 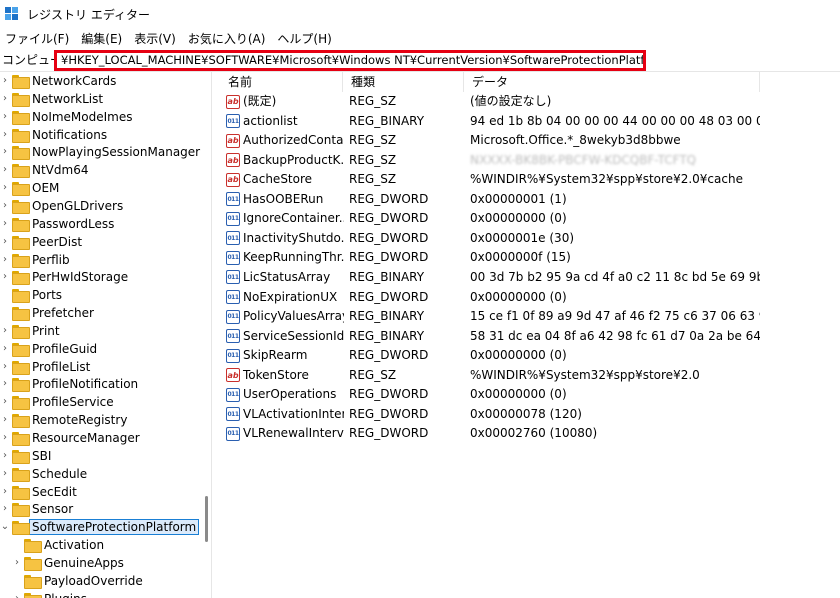 What do you see at coordinates (77, 581) in the screenshot?
I see `tree-item: PayloadOverride` at bounding box center [77, 581].